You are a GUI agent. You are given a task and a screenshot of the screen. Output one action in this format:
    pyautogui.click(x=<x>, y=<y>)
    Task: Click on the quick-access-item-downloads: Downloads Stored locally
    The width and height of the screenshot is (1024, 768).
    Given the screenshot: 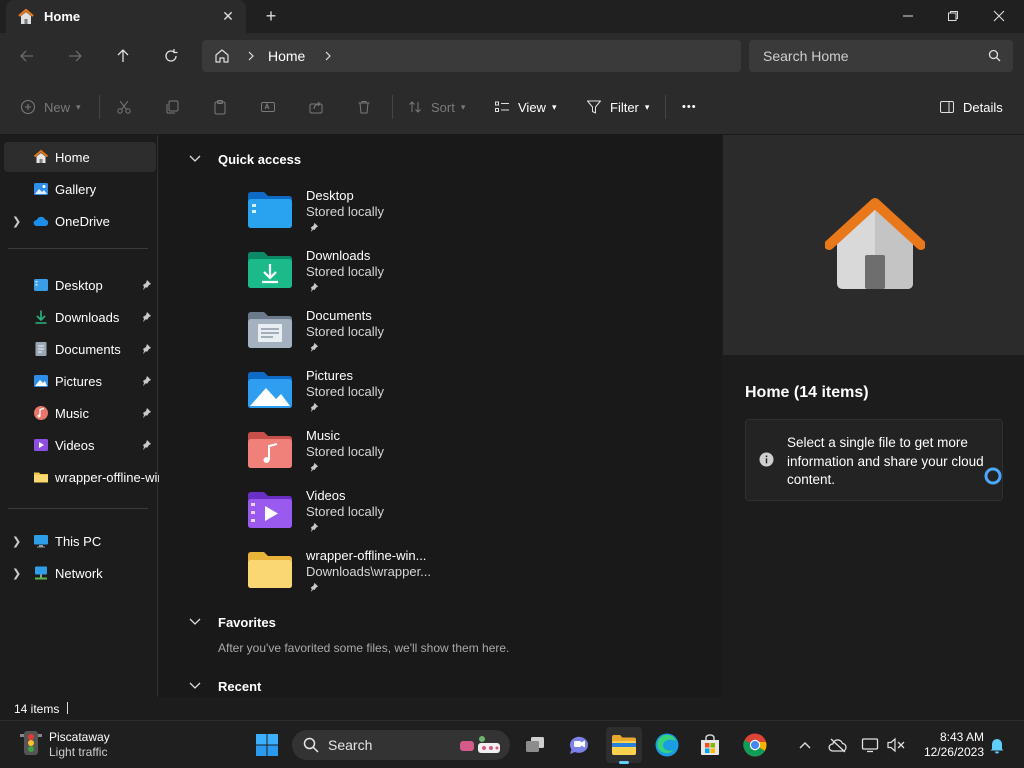 What is the action you would take?
    pyautogui.click(x=395, y=276)
    